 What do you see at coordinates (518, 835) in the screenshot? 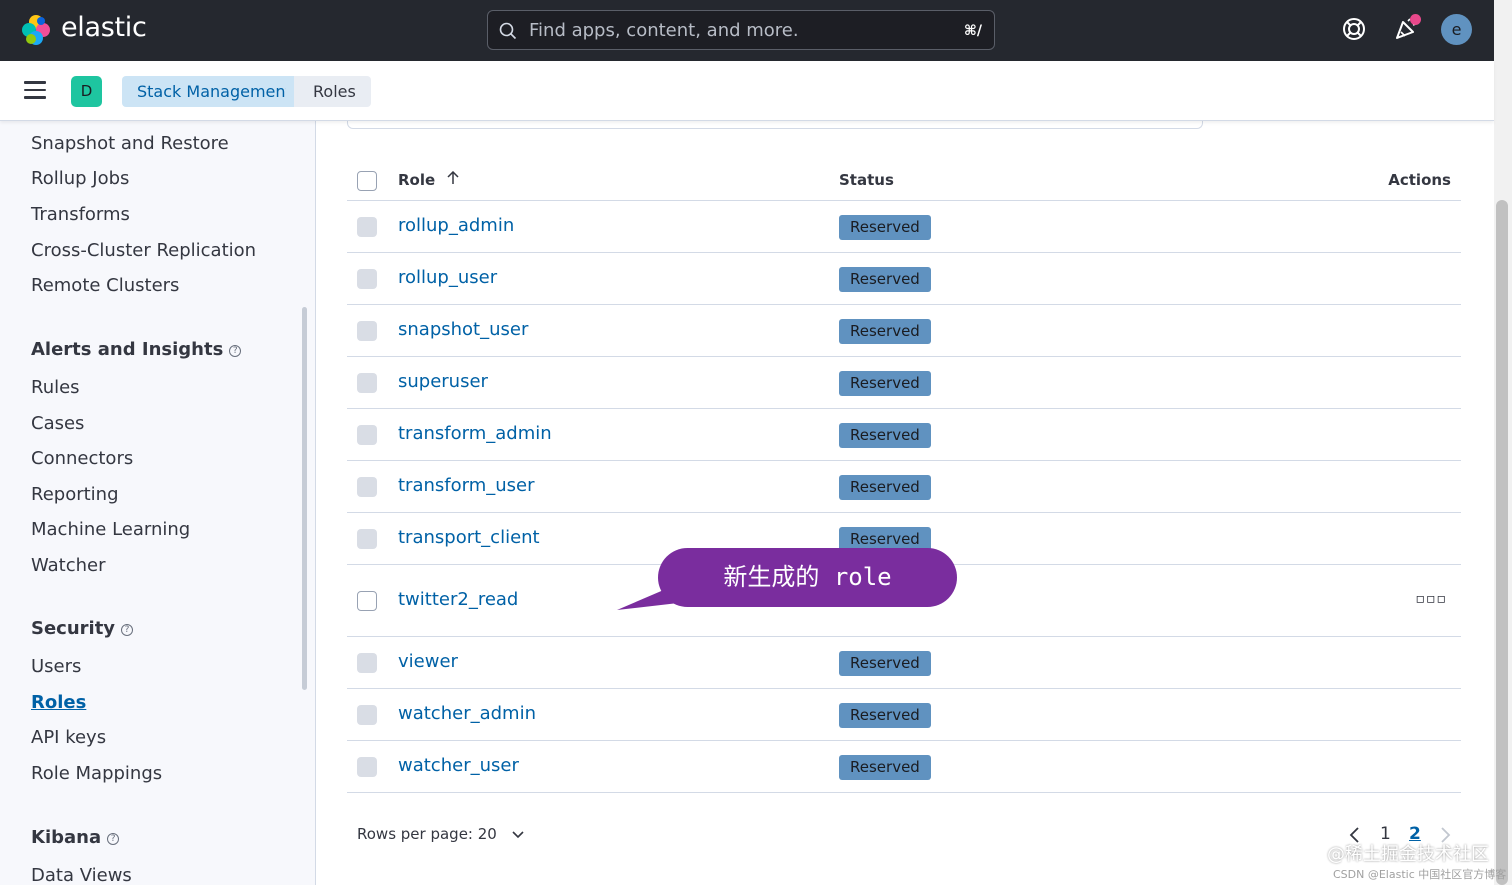
I see `chevron-down-icon` at bounding box center [518, 835].